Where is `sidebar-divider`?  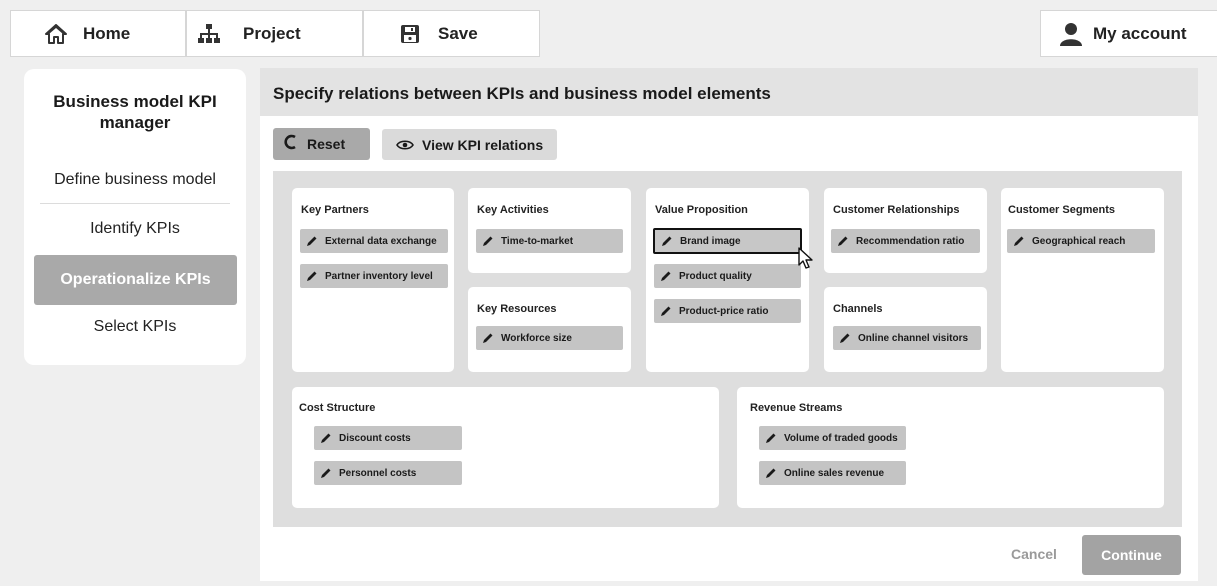 sidebar-divider is located at coordinates (135, 203).